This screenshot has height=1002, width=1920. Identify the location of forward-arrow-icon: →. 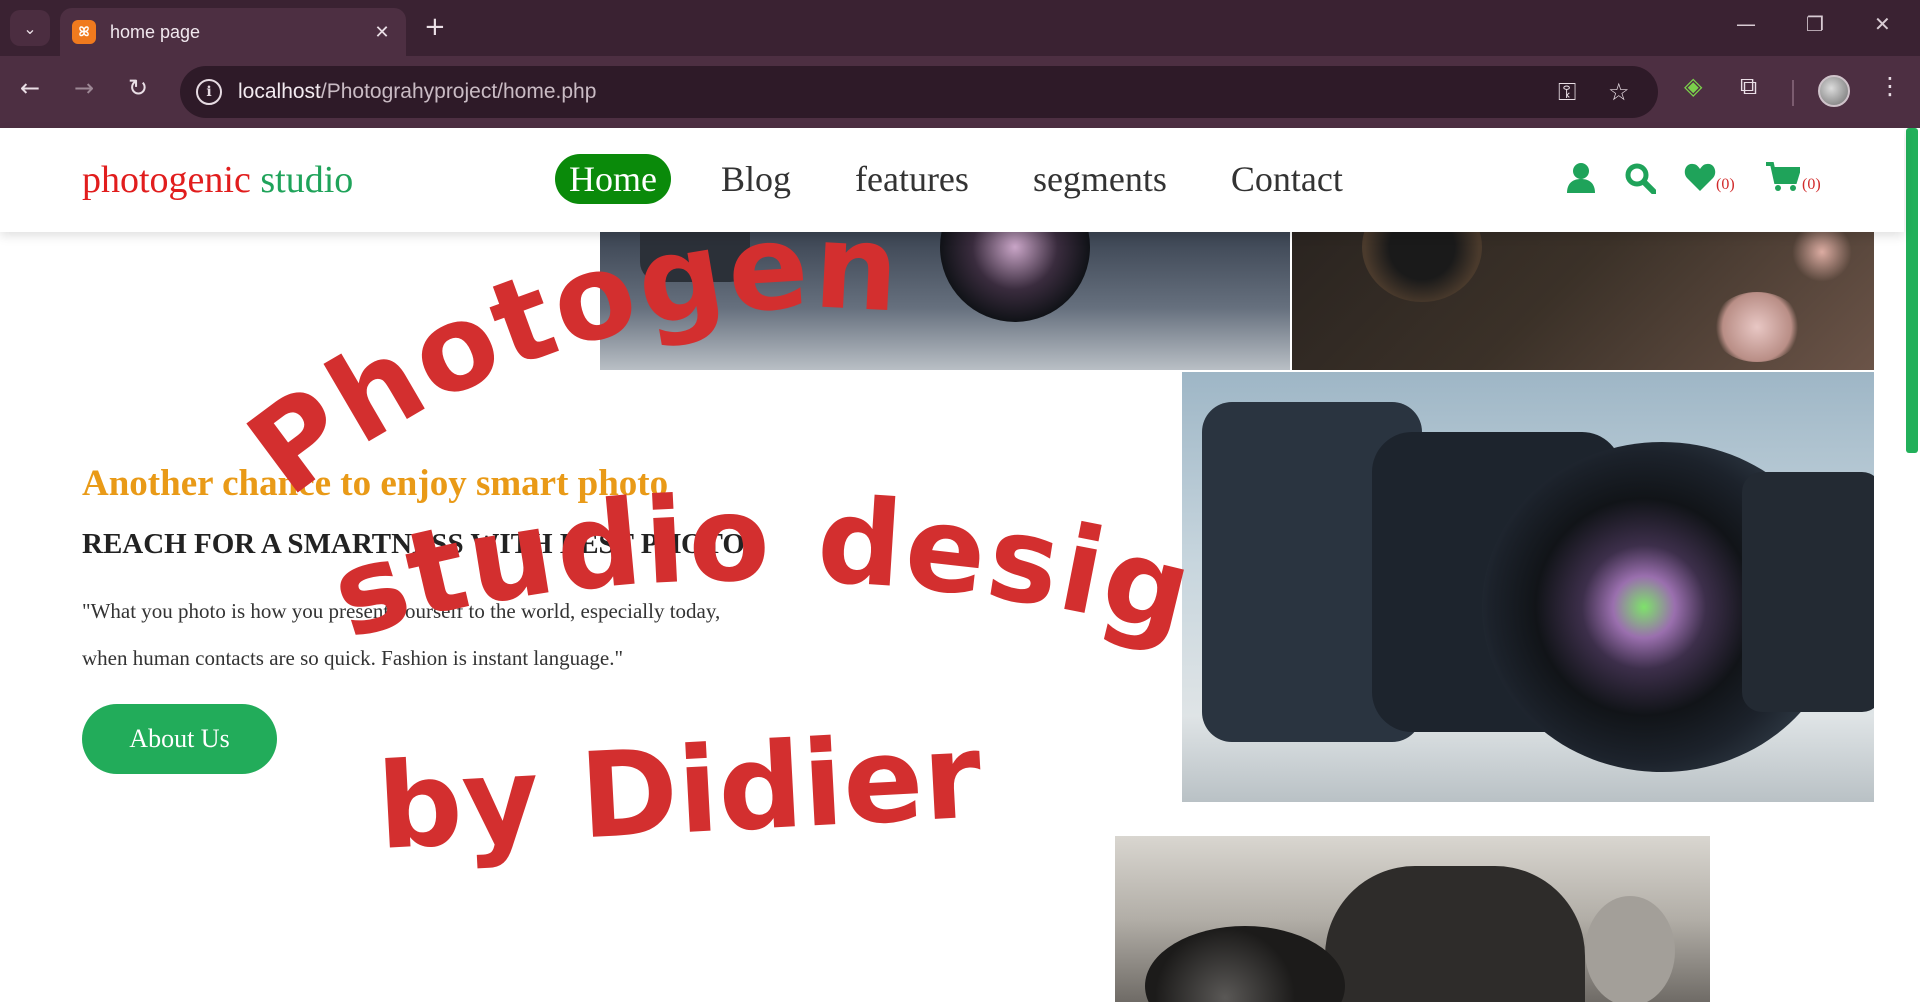
(84, 88).